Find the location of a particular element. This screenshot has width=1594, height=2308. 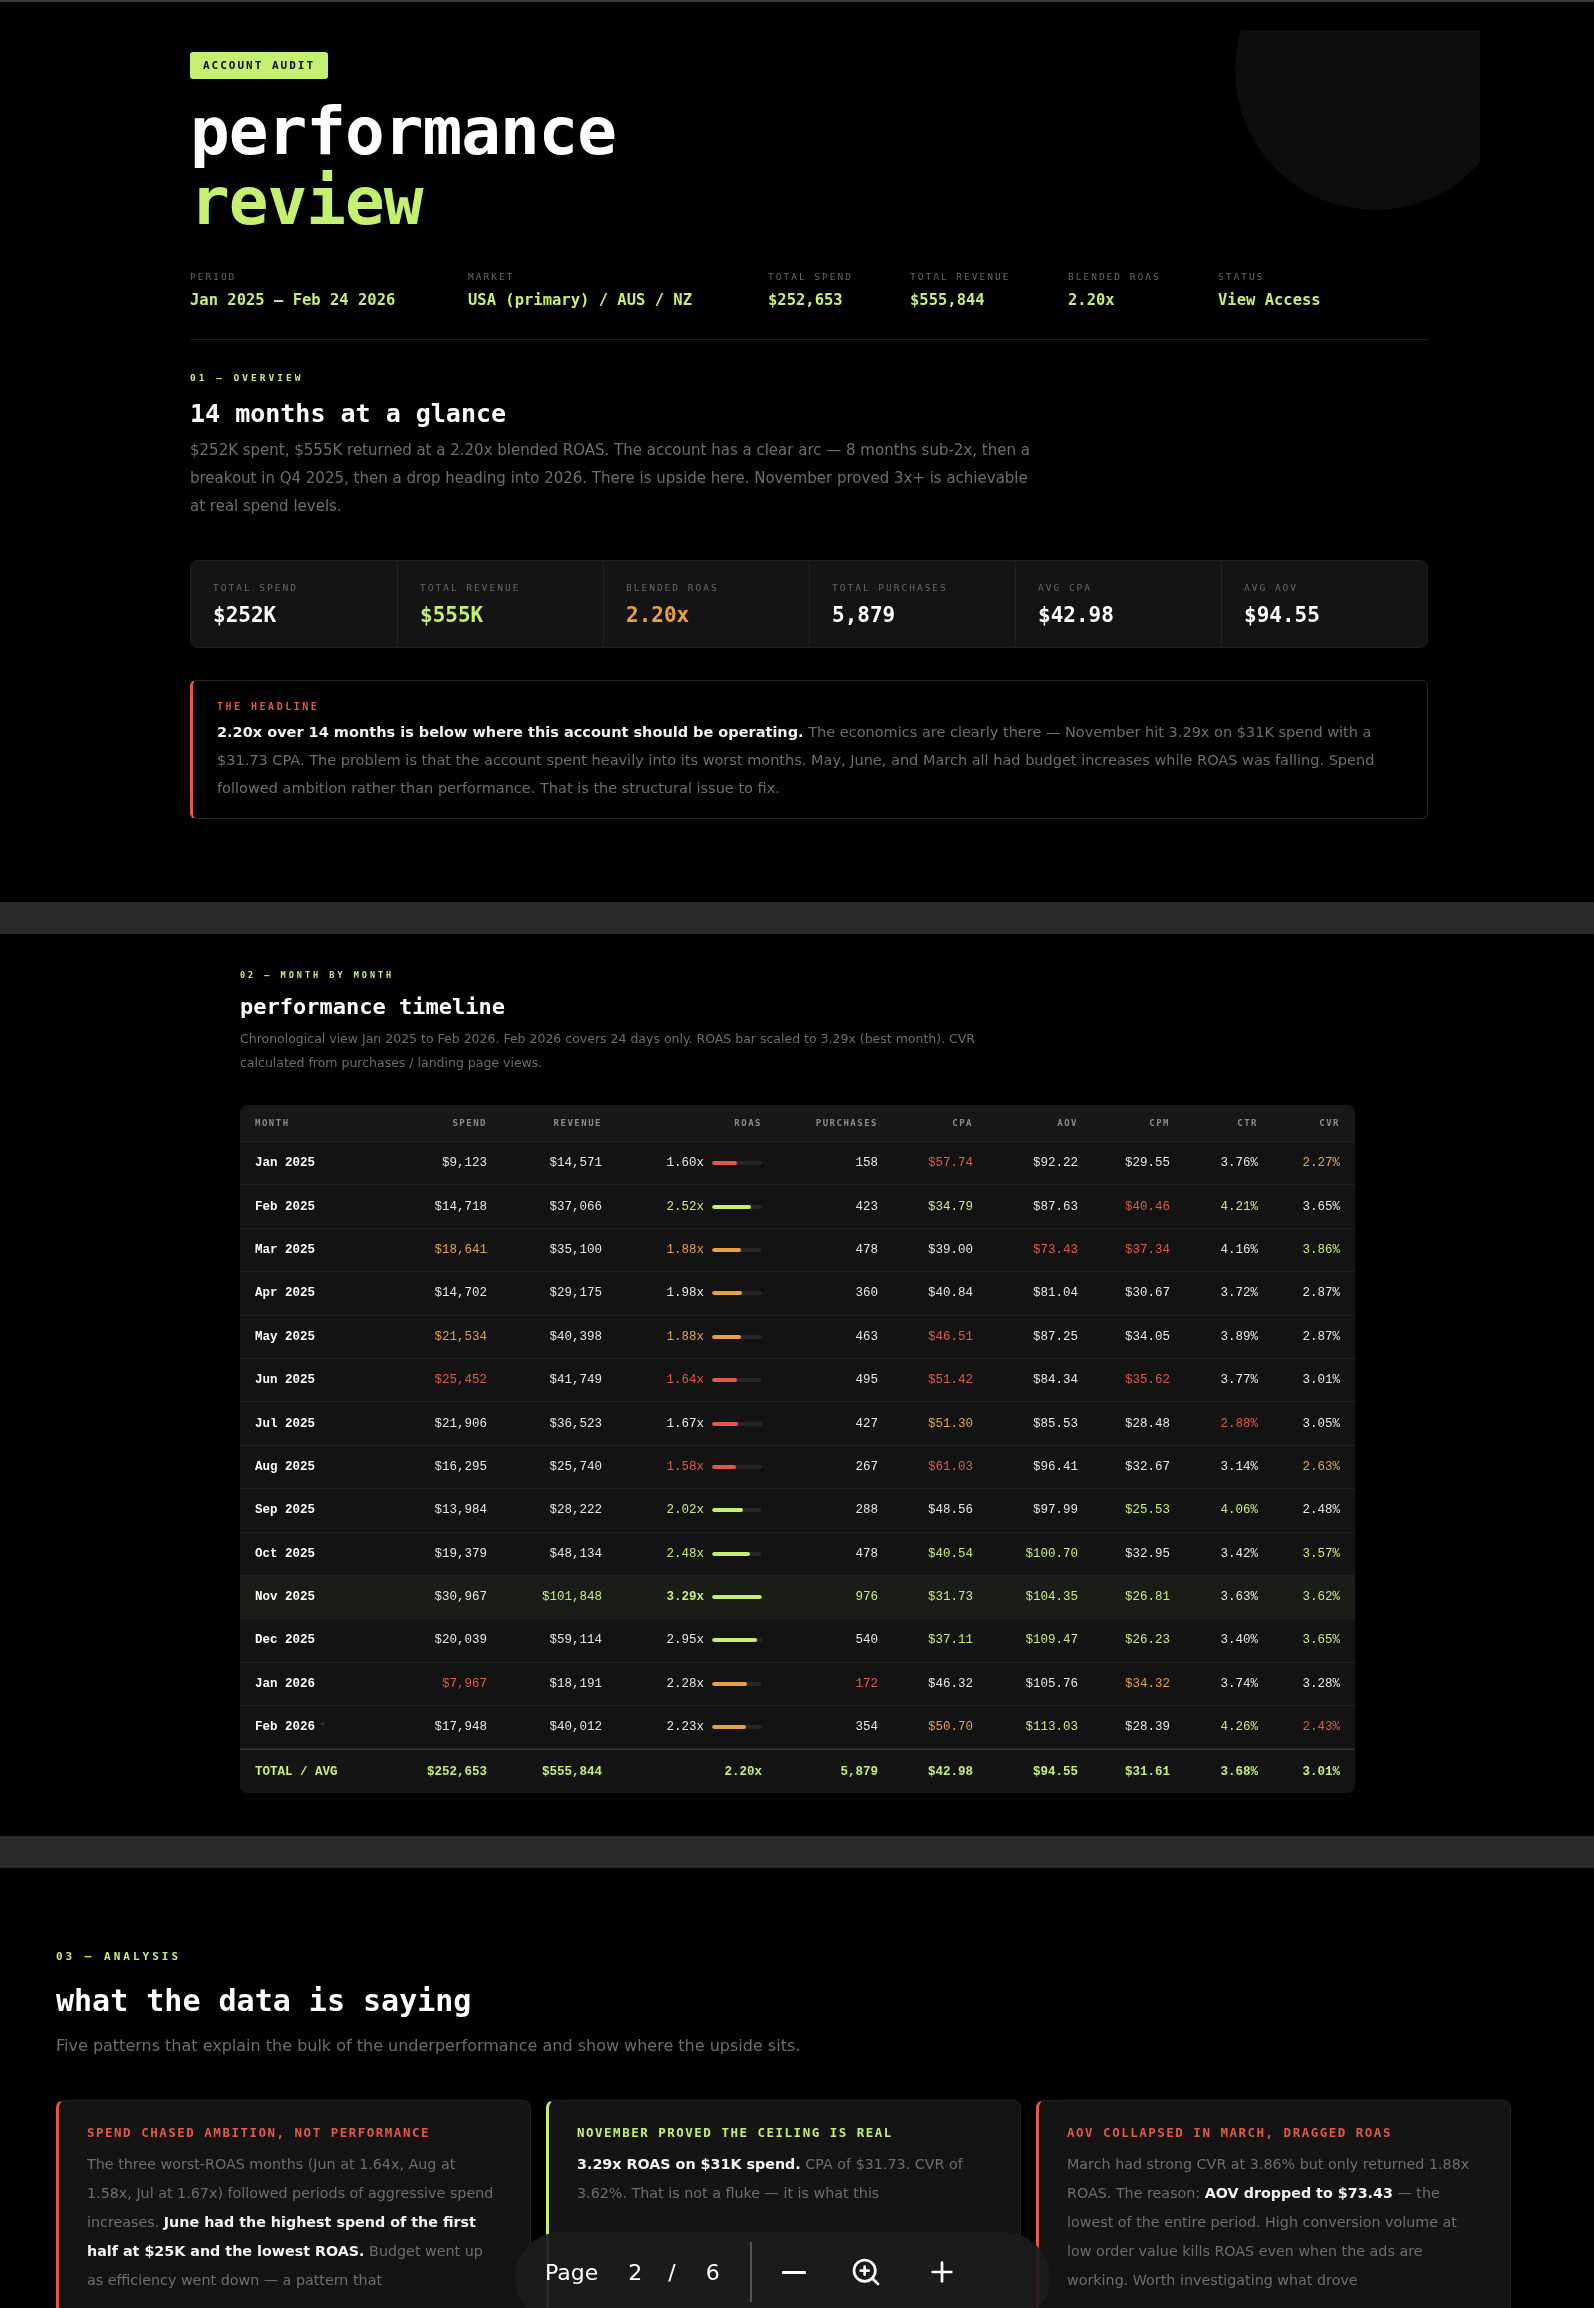

meta-label: TOTAL SPEND is located at coordinates (811, 276).